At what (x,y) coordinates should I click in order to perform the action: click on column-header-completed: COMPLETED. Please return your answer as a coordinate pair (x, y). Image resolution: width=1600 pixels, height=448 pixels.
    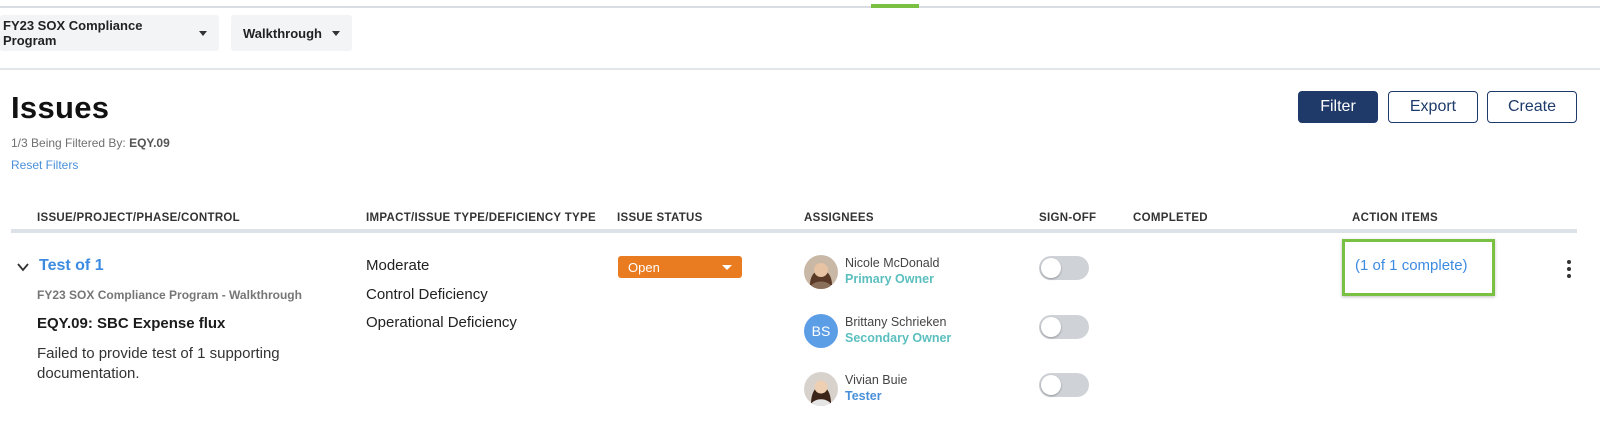
    Looking at the image, I should click on (1170, 218).